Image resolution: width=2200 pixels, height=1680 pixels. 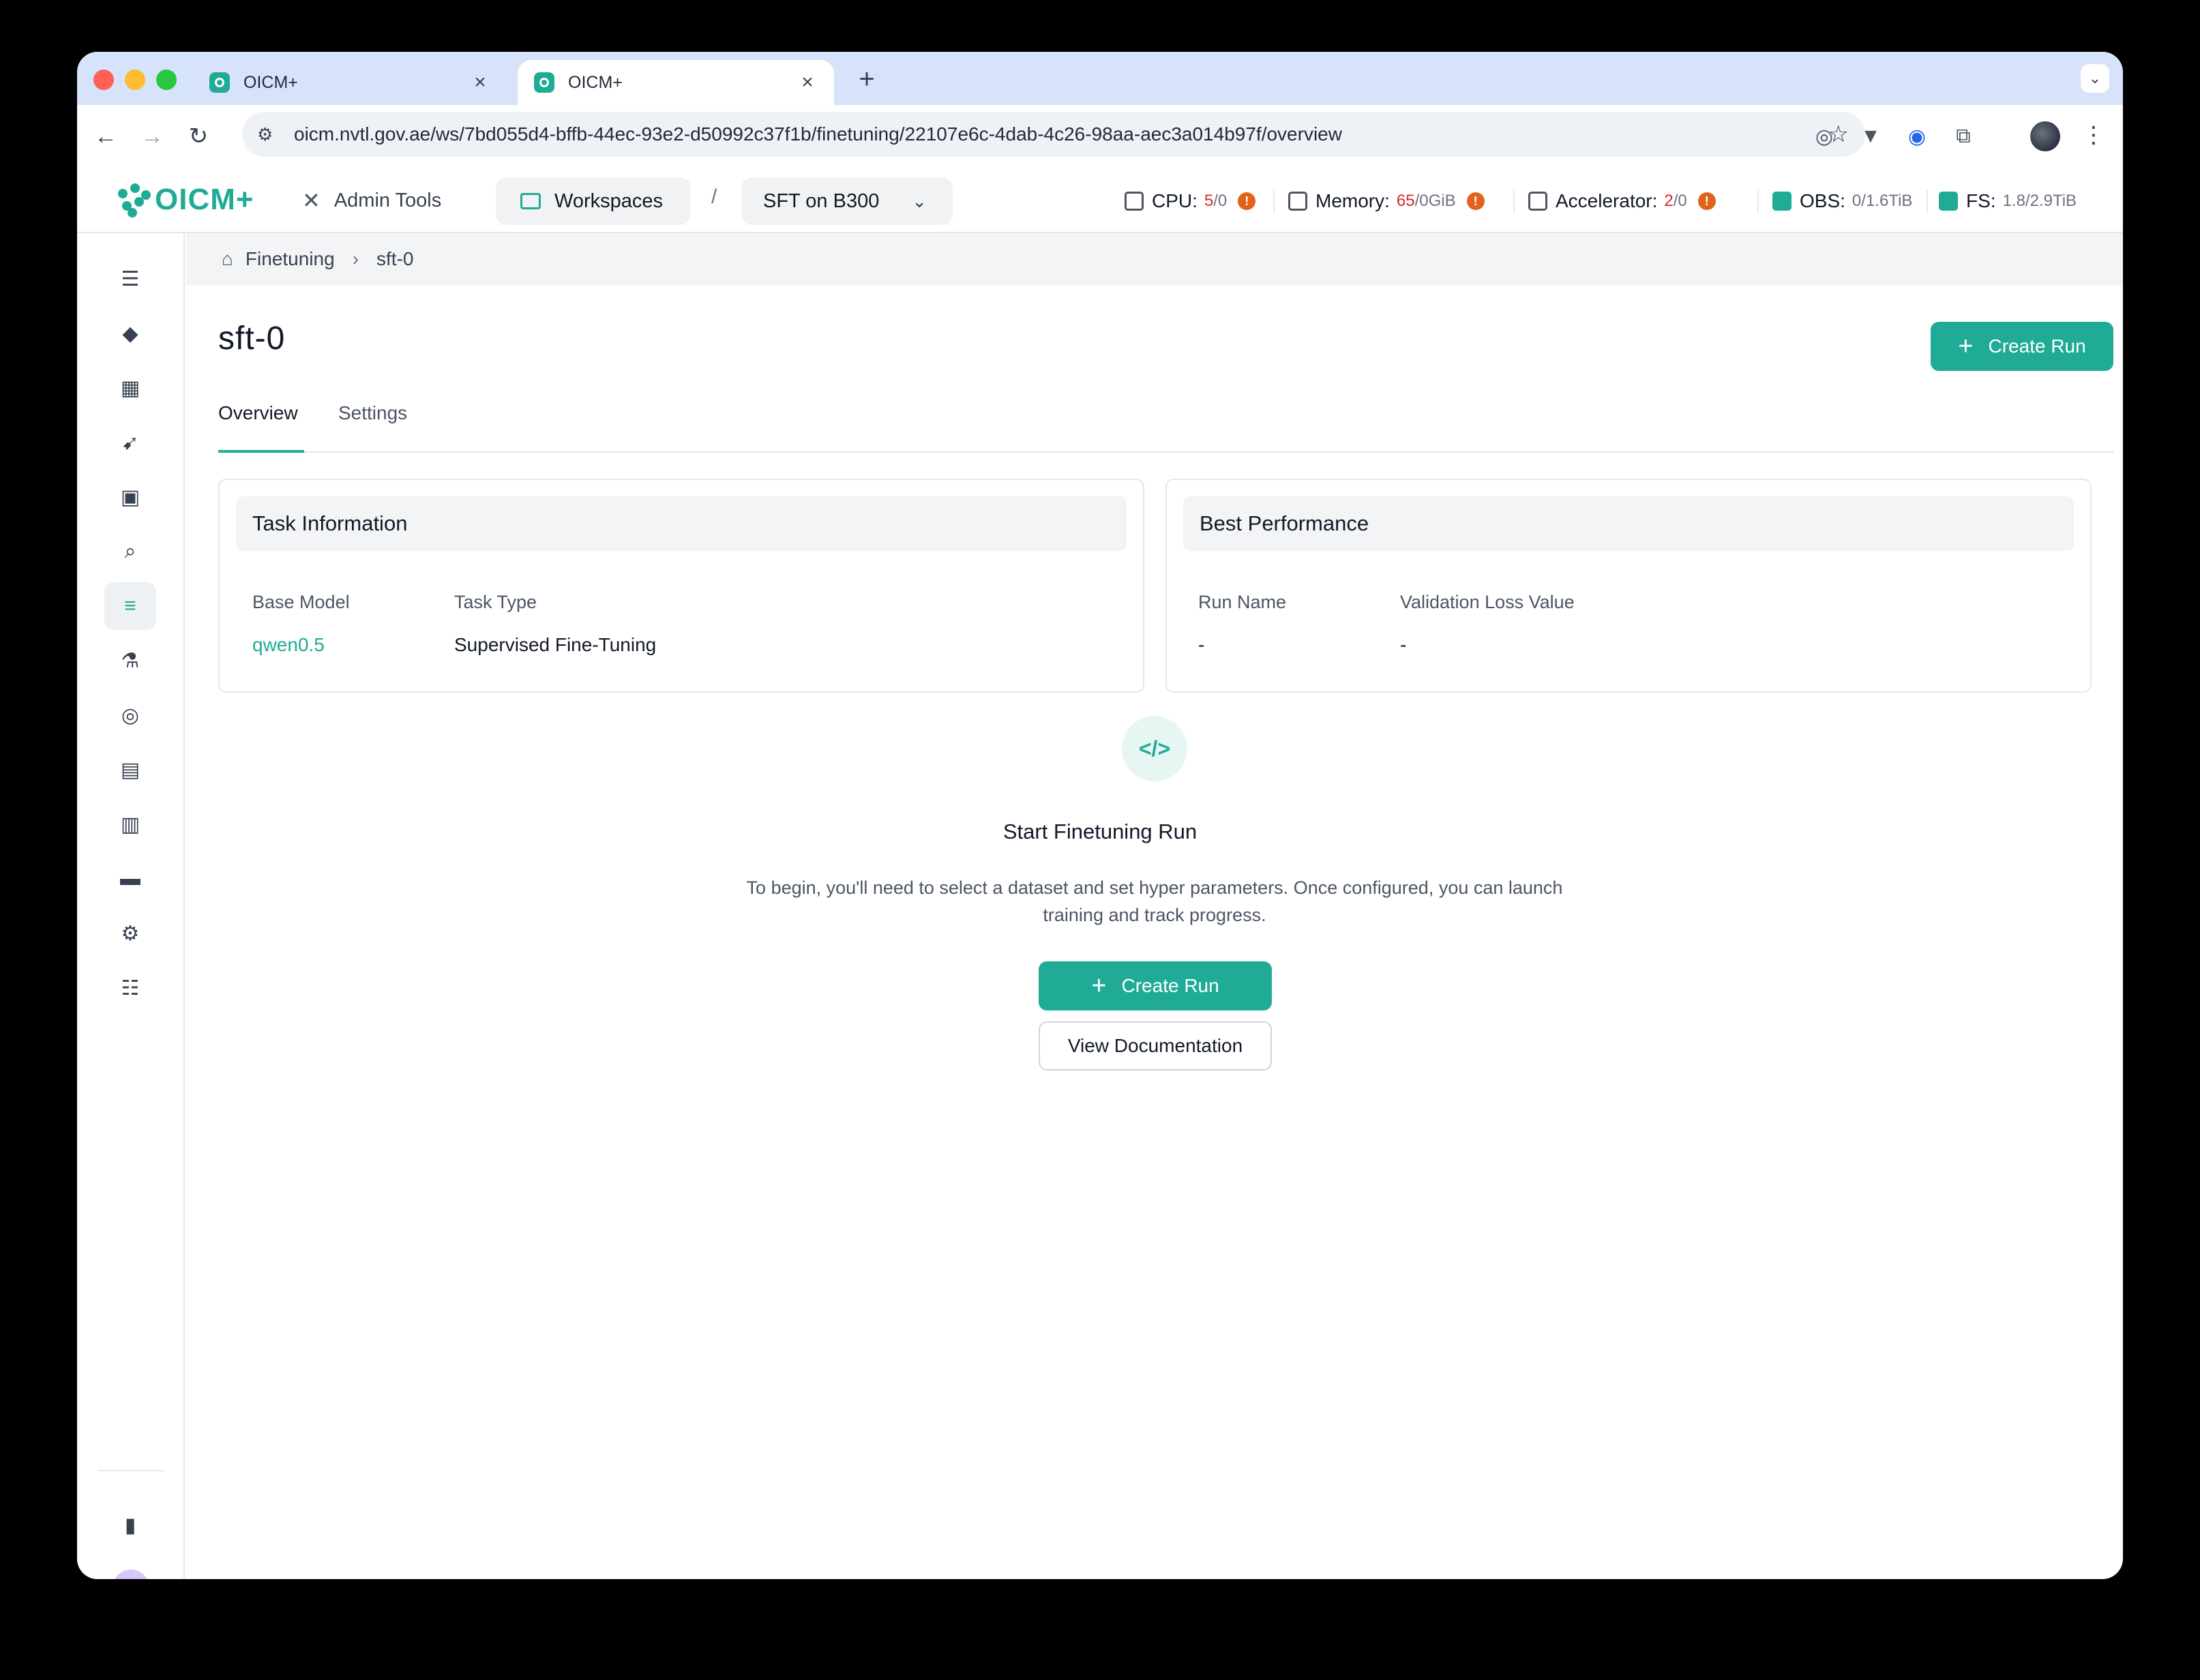 I want to click on settings-gear-icon: ⚙, so click(x=130, y=933).